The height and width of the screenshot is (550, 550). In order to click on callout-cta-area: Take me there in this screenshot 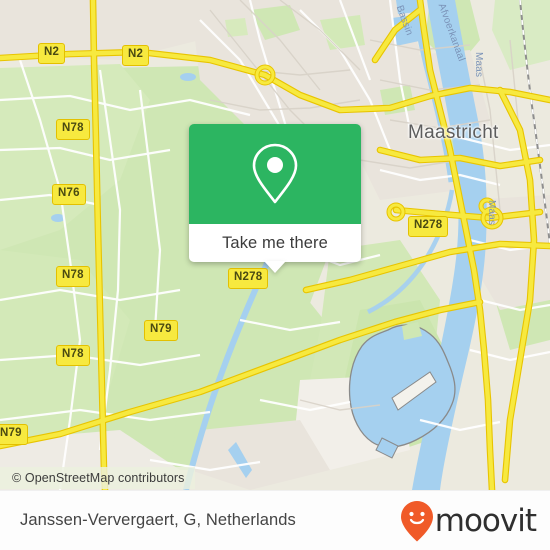, I will do `click(275, 248)`.